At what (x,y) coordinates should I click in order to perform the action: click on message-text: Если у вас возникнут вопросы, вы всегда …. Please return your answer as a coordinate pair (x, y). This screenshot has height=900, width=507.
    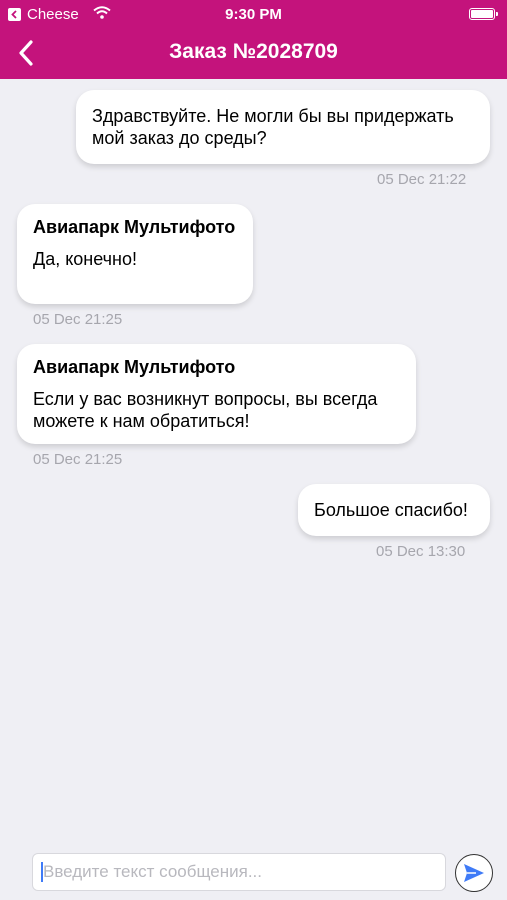
    Looking at the image, I should click on (205, 410).